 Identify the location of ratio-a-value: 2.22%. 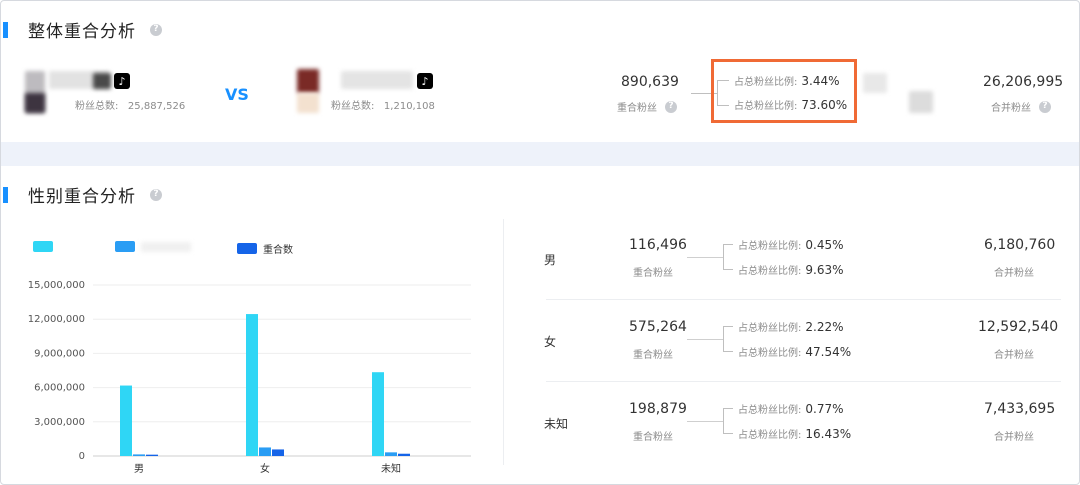
(824, 327).